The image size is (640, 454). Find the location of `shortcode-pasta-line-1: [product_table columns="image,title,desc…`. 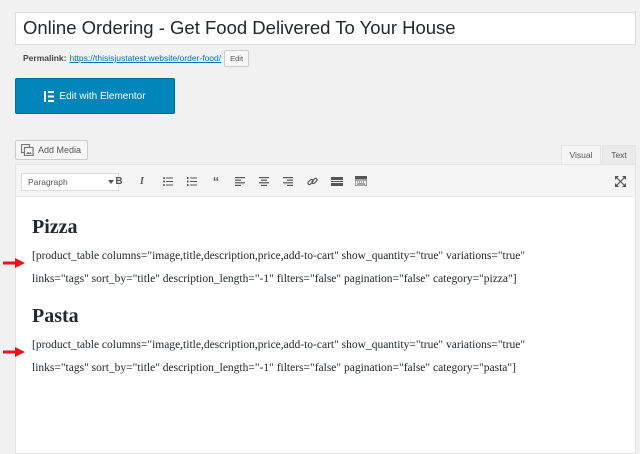

shortcode-pasta-line-1: [product_table columns="image,title,desc… is located at coordinates (279, 345).